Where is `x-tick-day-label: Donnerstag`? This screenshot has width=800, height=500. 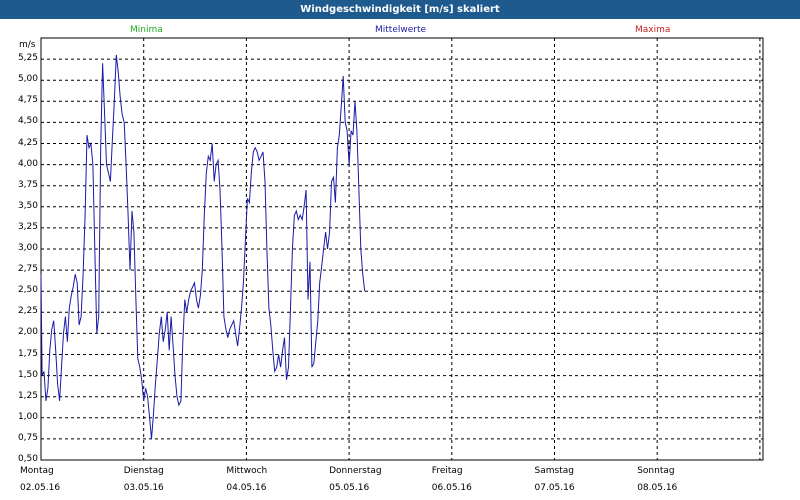 x-tick-day-label: Donnerstag is located at coordinates (355, 471).